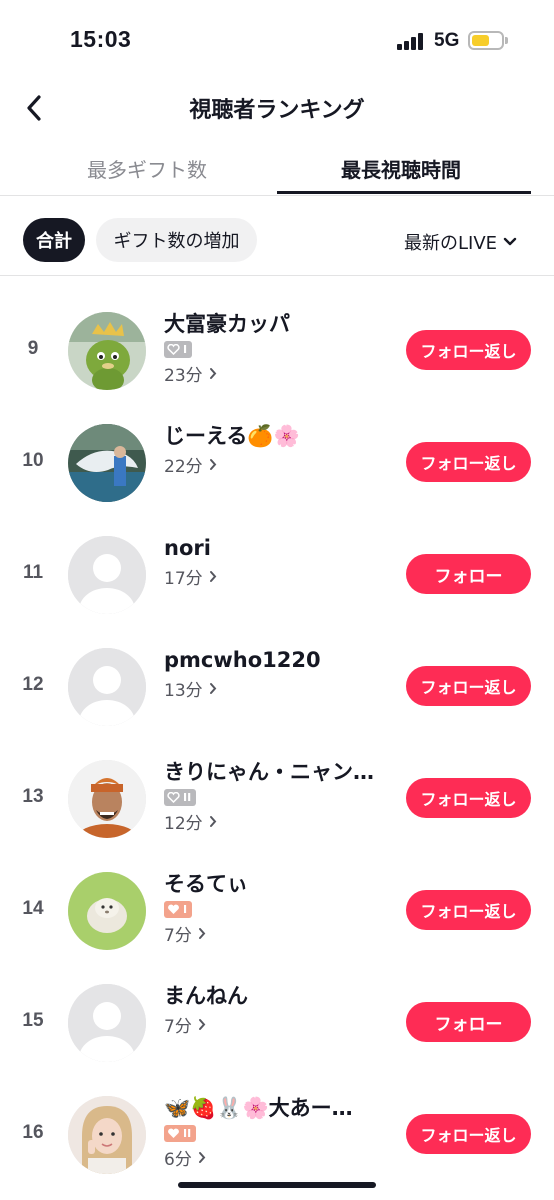 This screenshot has width=554, height=1200. What do you see at coordinates (33, 572) in the screenshot?
I see `rank-number: 11` at bounding box center [33, 572].